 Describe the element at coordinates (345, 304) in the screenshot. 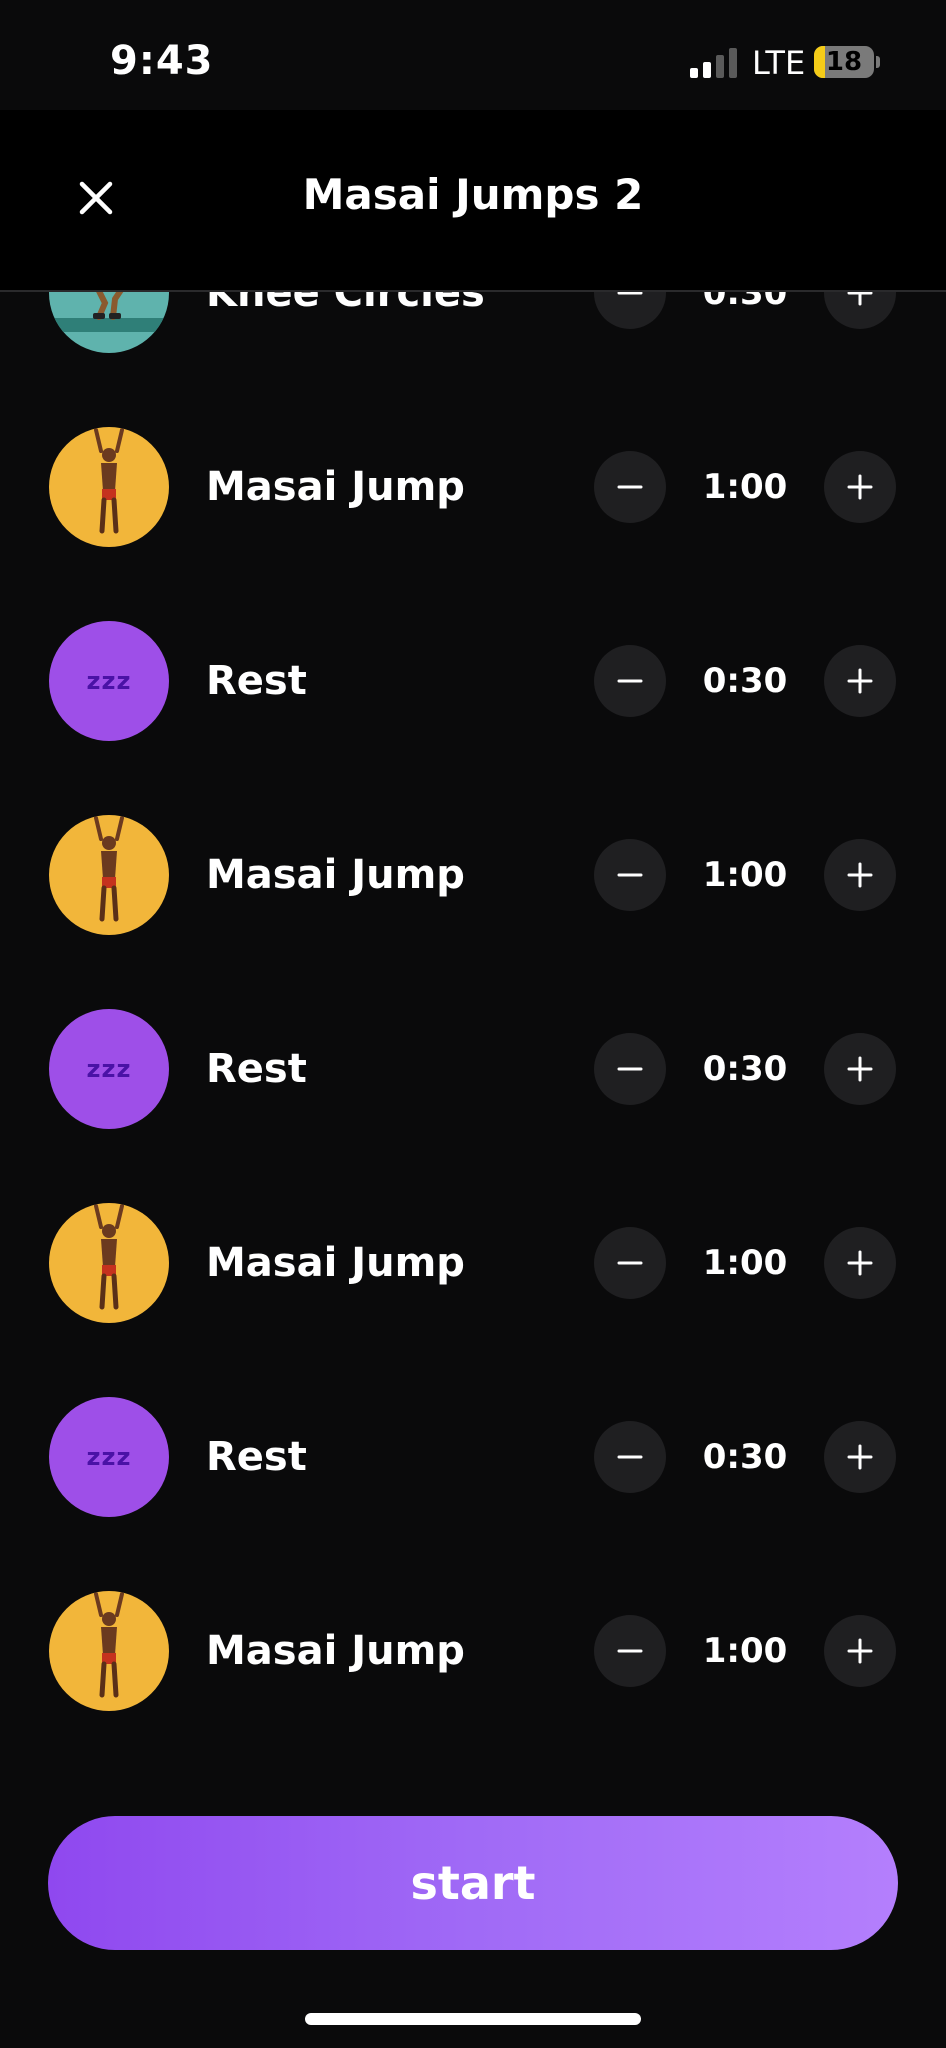

I see `exercise-name: Knee Circles` at that location.